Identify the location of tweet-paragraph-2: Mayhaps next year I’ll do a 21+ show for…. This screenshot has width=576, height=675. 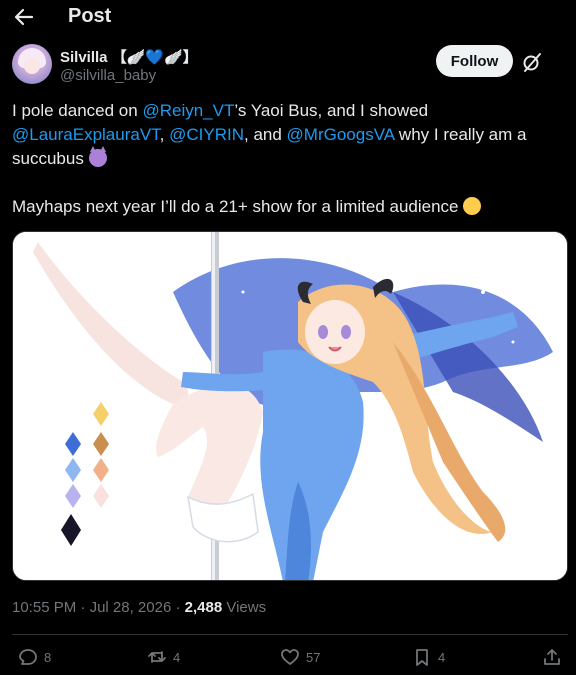
(282, 207).